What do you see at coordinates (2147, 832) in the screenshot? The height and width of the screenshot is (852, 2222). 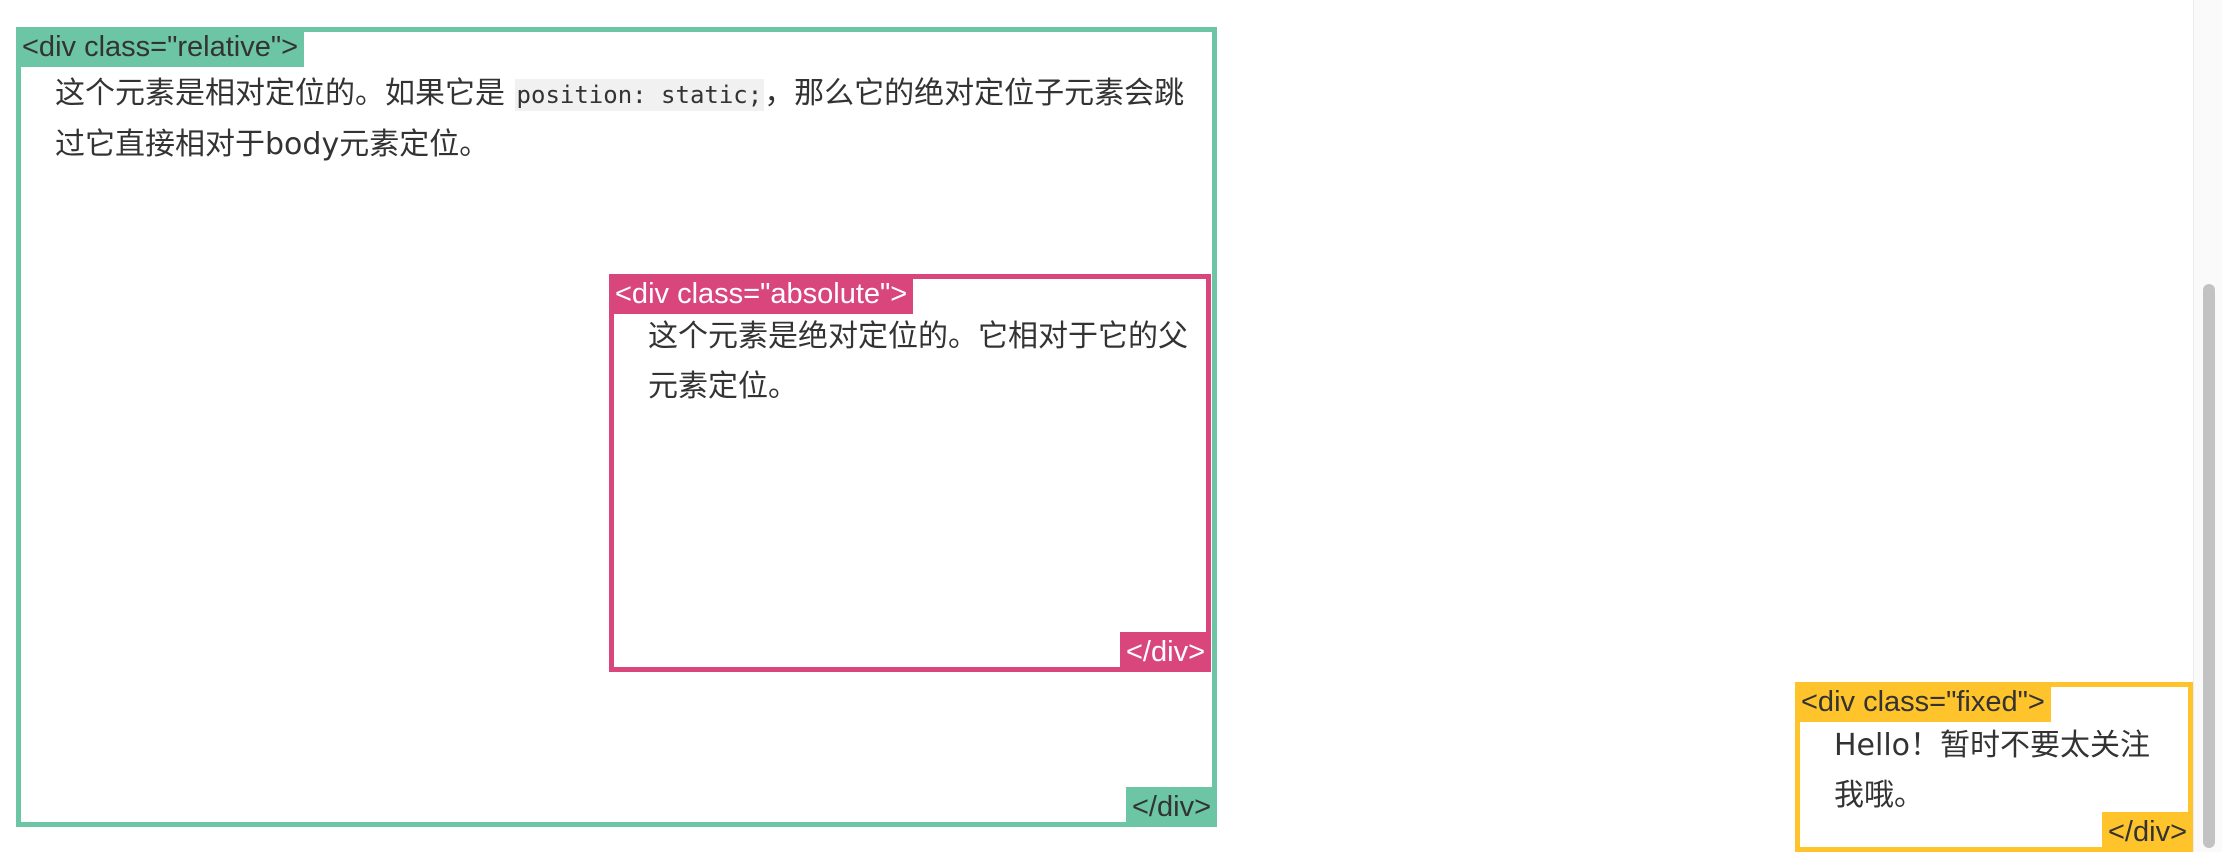 I see `fixed-close-tag: </div>` at bounding box center [2147, 832].